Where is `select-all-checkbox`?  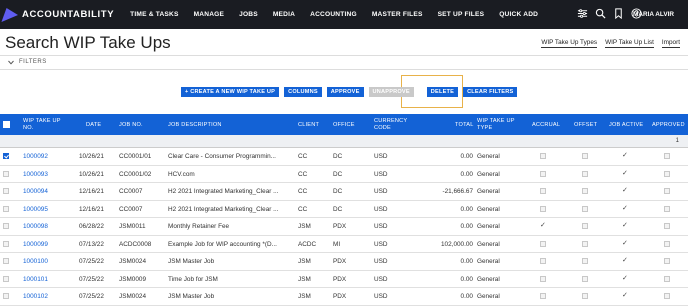
select-all-checkbox is located at coordinates (6, 124).